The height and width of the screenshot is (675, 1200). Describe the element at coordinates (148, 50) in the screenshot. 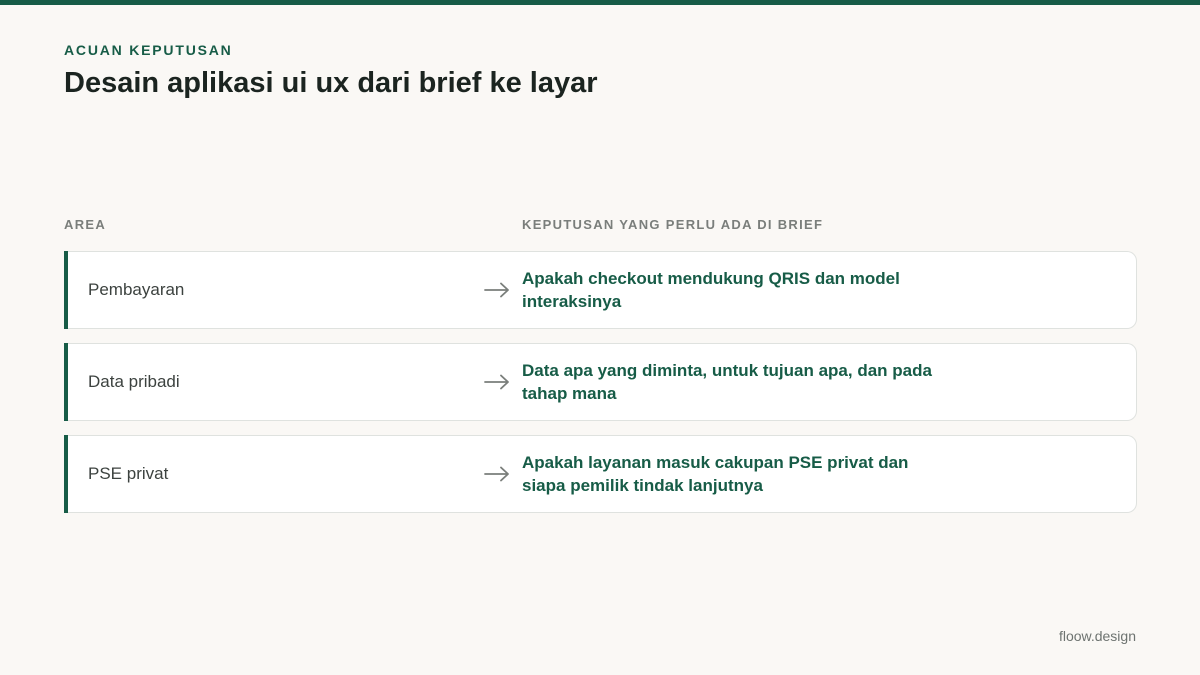

I see `eyebrow-label: ACUAN KEPUTUSAN` at that location.